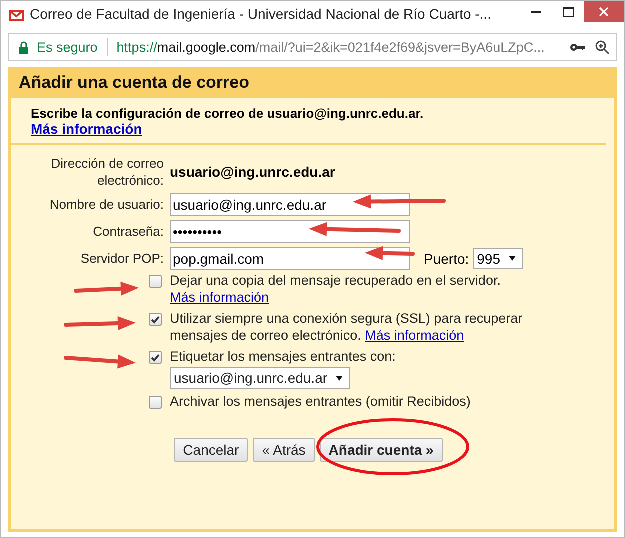  What do you see at coordinates (347, 327) in the screenshot?
I see `option-text: Utilizar siempre una conexión segura (SSL) para recuperar mensajes de correo electrónico. Más información` at bounding box center [347, 327].